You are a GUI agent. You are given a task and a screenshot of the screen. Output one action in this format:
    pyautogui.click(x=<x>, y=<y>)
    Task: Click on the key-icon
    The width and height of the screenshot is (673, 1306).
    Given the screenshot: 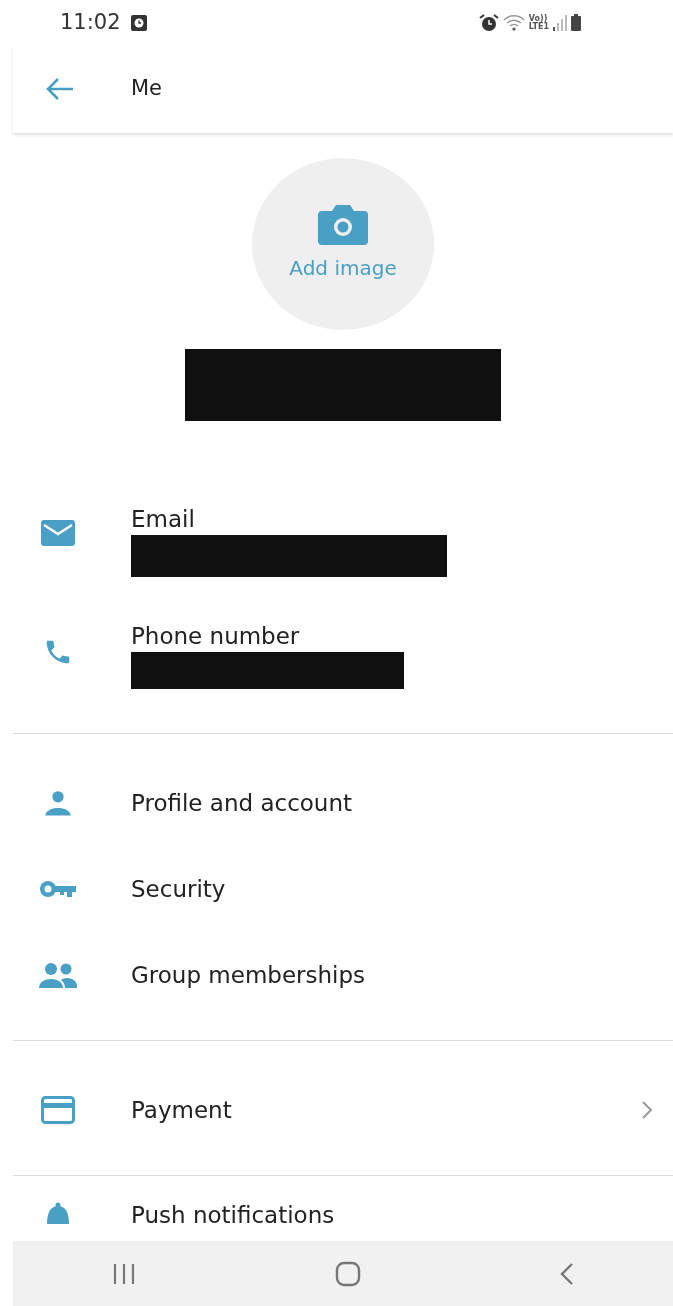 What is the action you would take?
    pyautogui.click(x=58, y=889)
    